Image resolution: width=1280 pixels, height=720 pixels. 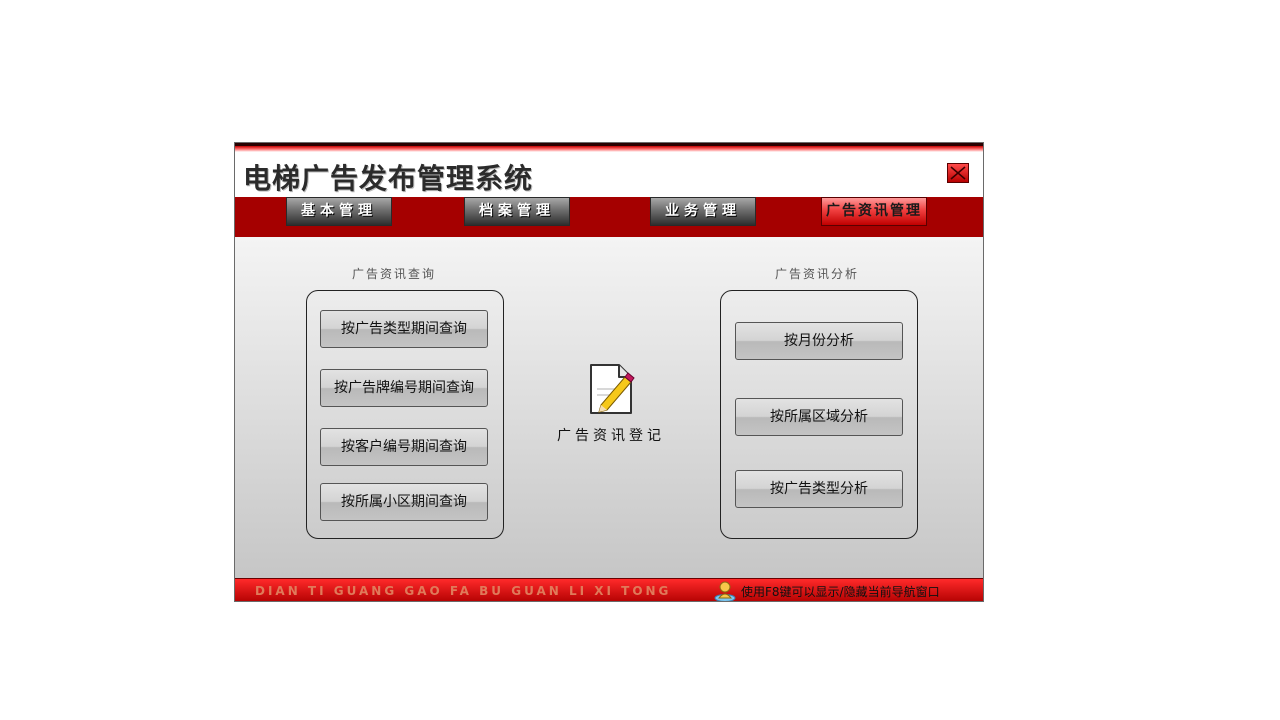 I want to click on query-group: 按广告类型期间查询 按广告牌编号期间查询 按客户编号期间查询 按所属小区期间查询, so click(x=405, y=414).